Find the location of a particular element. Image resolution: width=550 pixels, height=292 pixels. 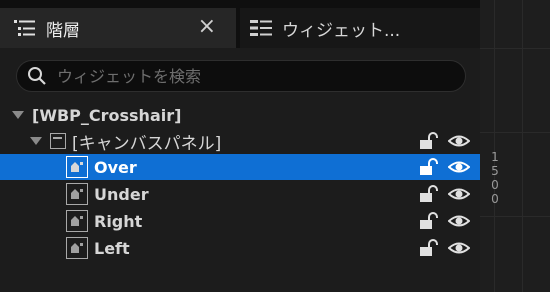

search-icon is located at coordinates (37, 76).